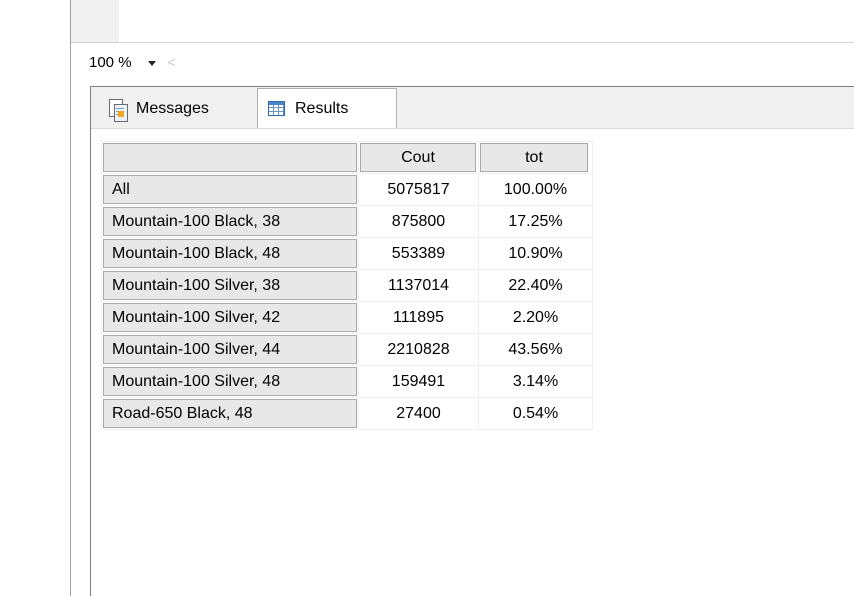  I want to click on zoom-dropdown: 100 % <, so click(132, 62).